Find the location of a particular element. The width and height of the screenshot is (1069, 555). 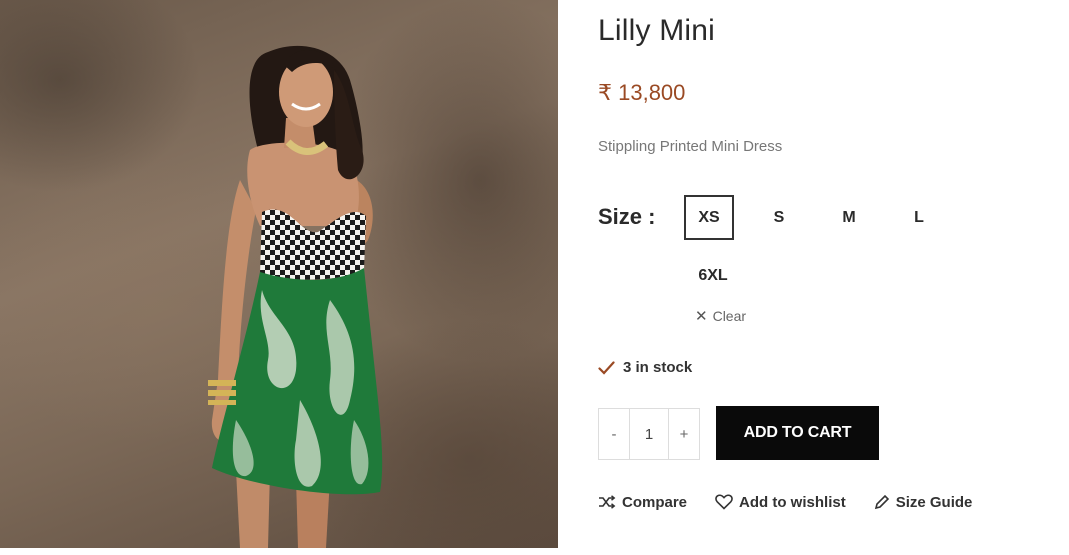

compare-label: Compare is located at coordinates (655, 502).